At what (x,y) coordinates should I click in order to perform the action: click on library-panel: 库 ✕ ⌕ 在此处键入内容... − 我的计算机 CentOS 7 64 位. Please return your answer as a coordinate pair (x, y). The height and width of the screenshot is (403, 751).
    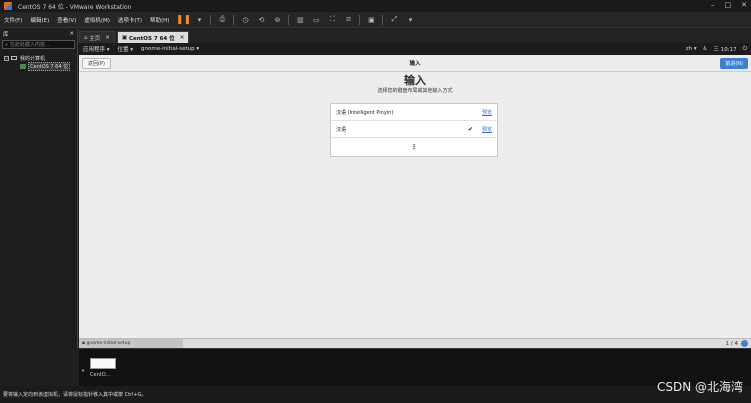
    Looking at the image, I should click on (39, 188).